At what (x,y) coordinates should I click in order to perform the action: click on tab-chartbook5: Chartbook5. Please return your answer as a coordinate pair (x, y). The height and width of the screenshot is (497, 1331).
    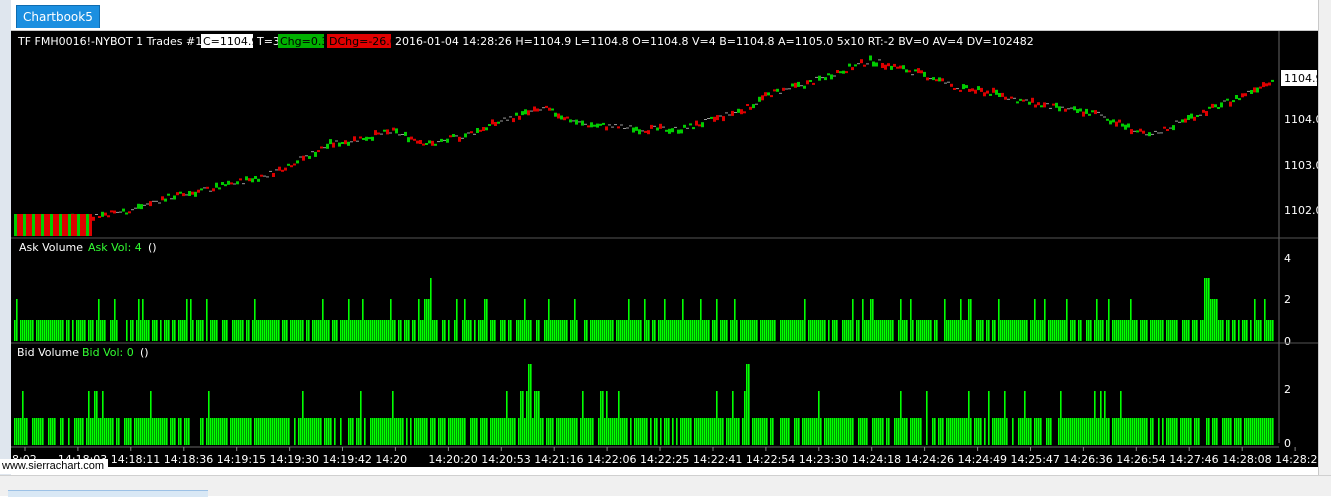
    Looking at the image, I should click on (58, 16).